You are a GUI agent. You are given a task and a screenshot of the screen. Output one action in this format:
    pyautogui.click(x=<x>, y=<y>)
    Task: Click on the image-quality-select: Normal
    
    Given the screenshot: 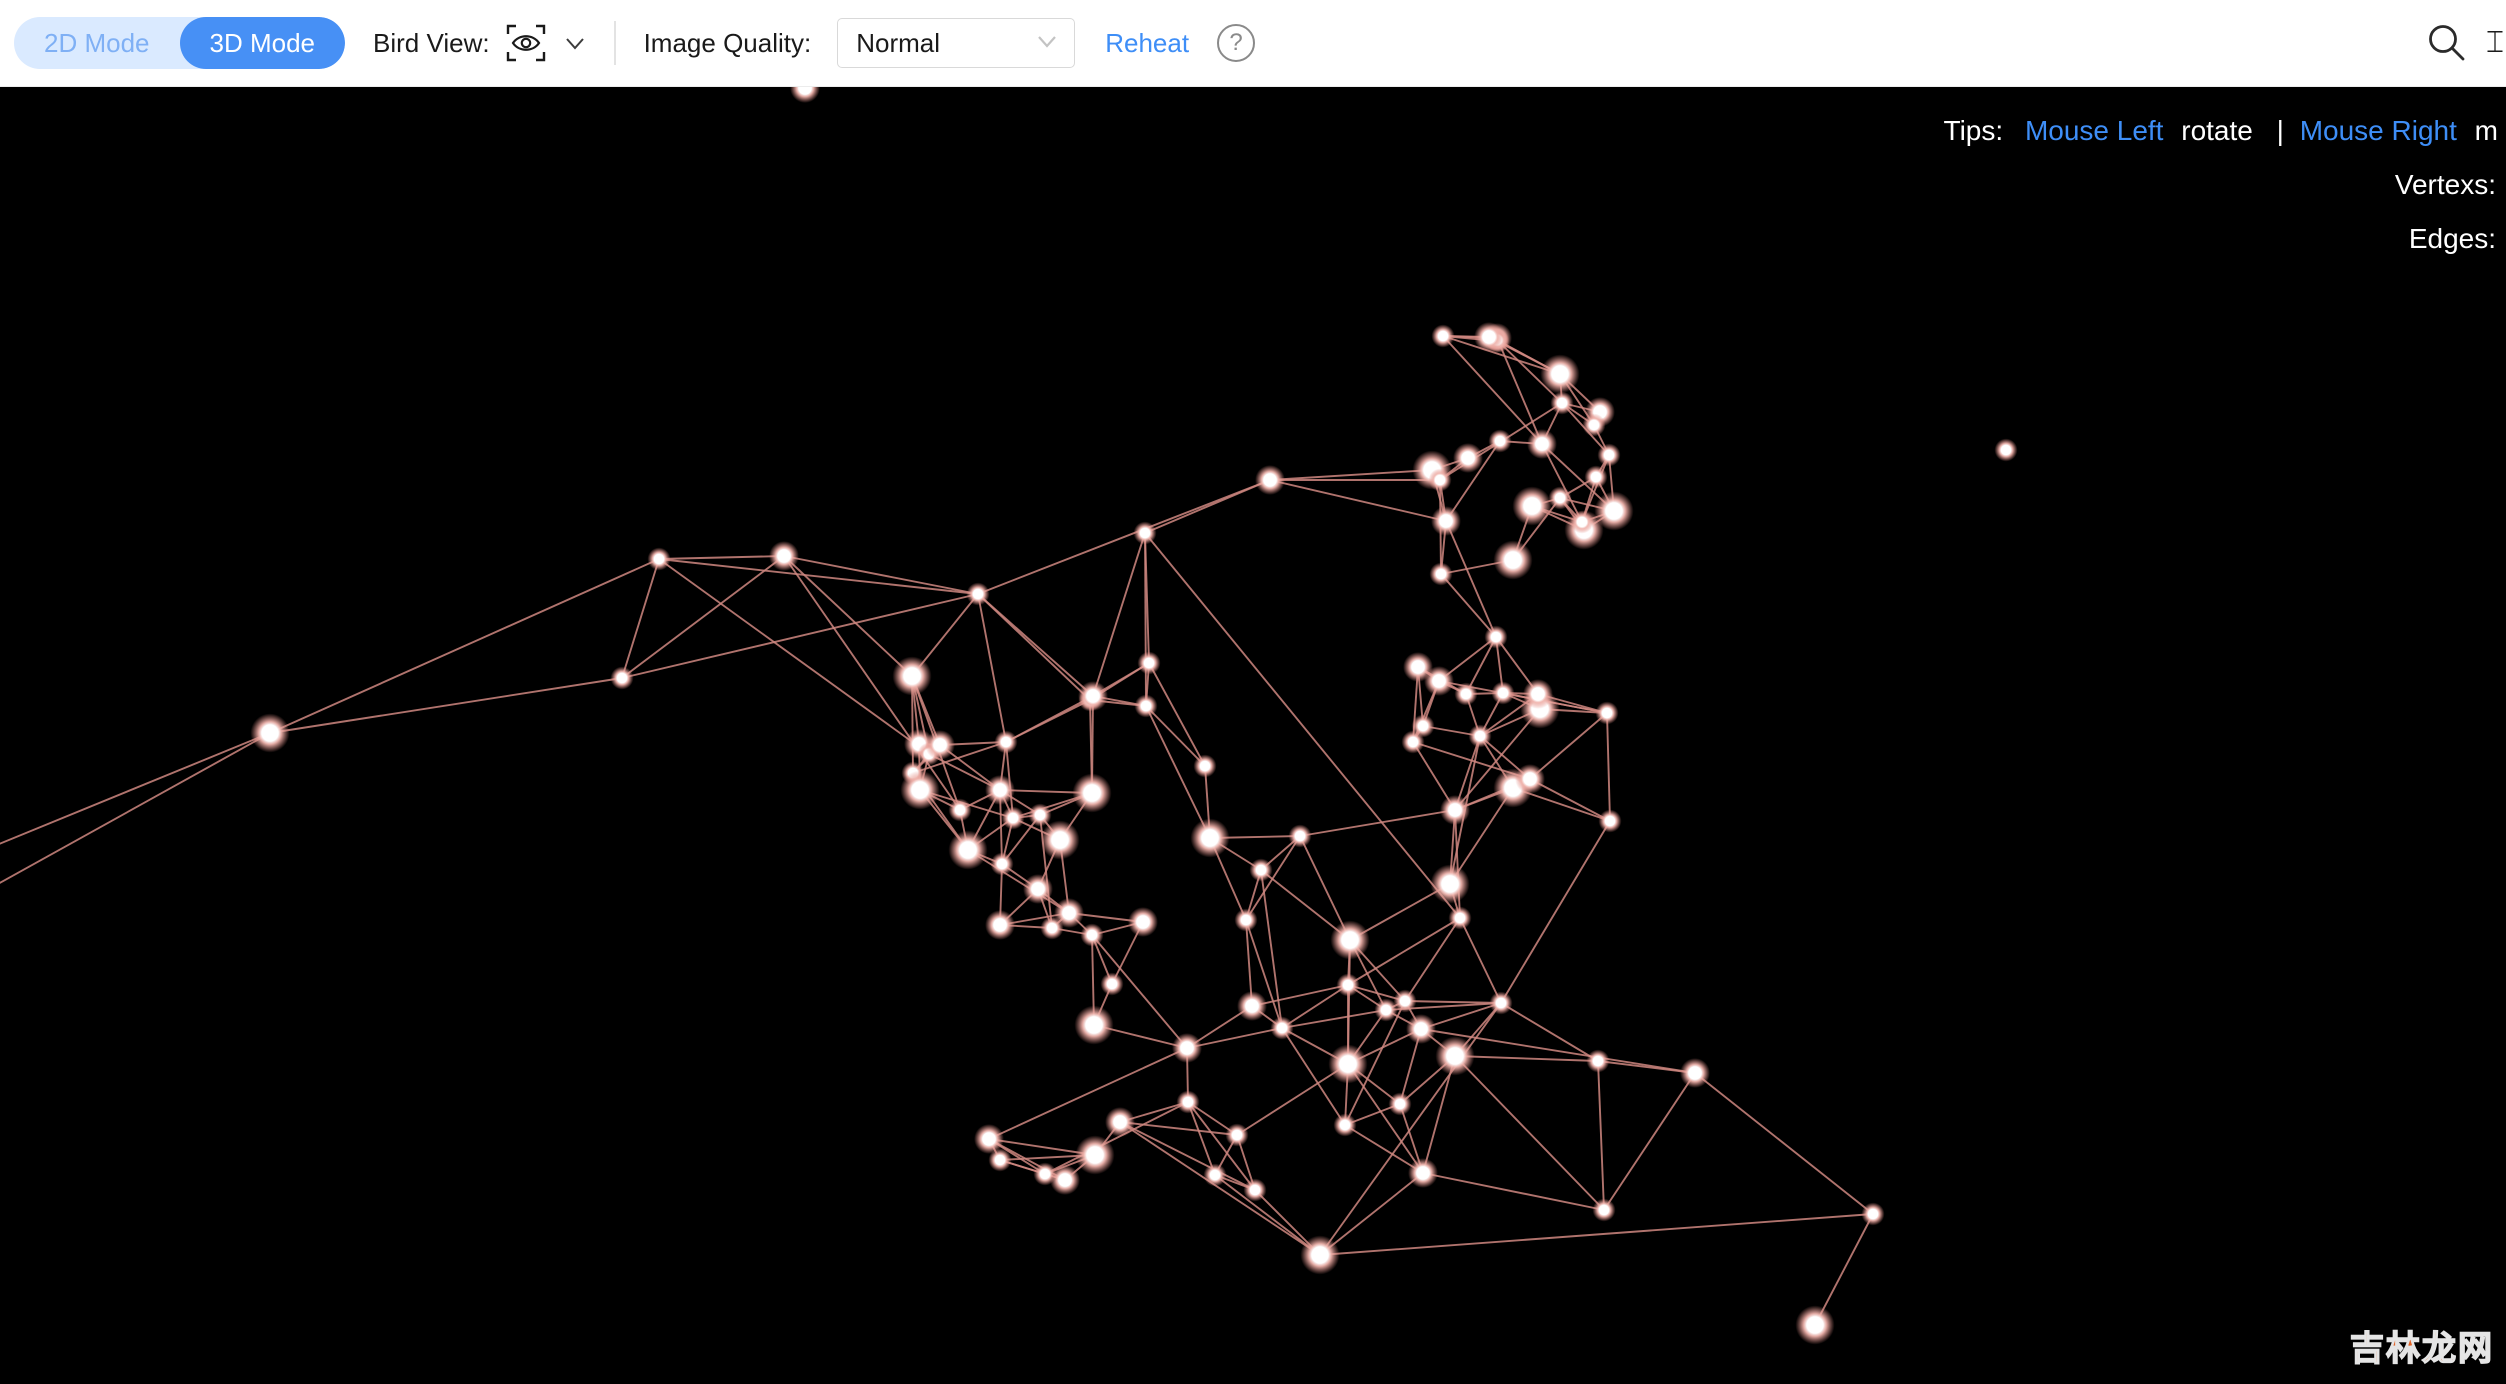 What is the action you would take?
    pyautogui.click(x=956, y=43)
    